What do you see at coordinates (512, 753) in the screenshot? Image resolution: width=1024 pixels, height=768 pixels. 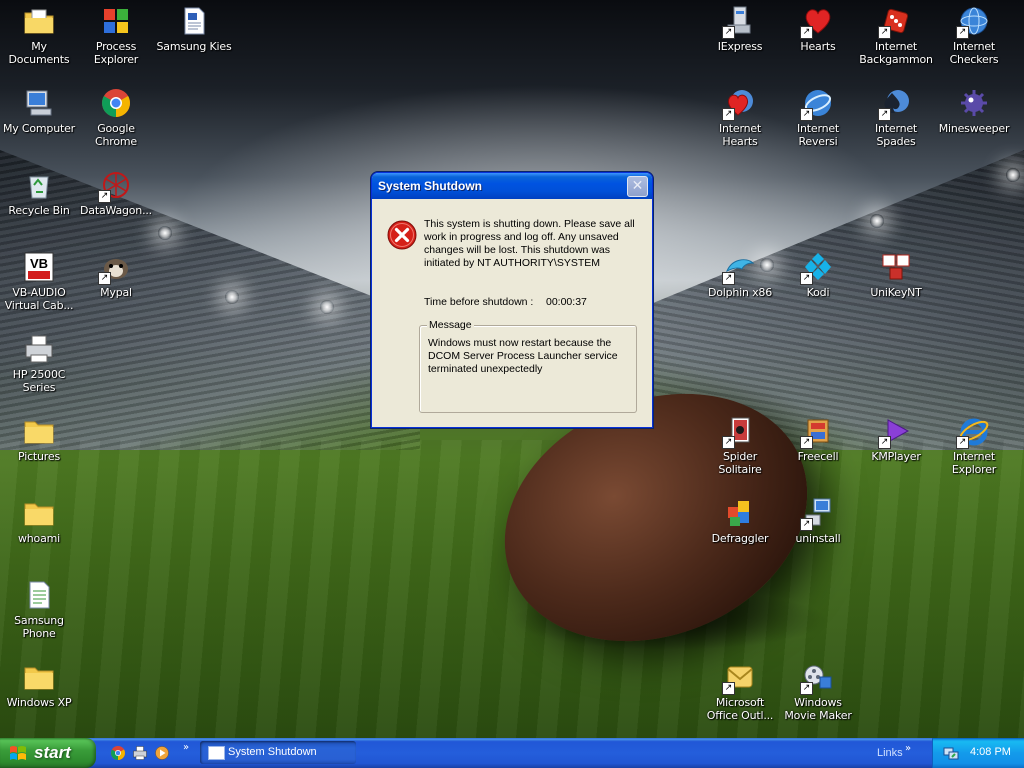 I see `taskbar: start » System Shutdown Links » 4:08 PM` at bounding box center [512, 753].